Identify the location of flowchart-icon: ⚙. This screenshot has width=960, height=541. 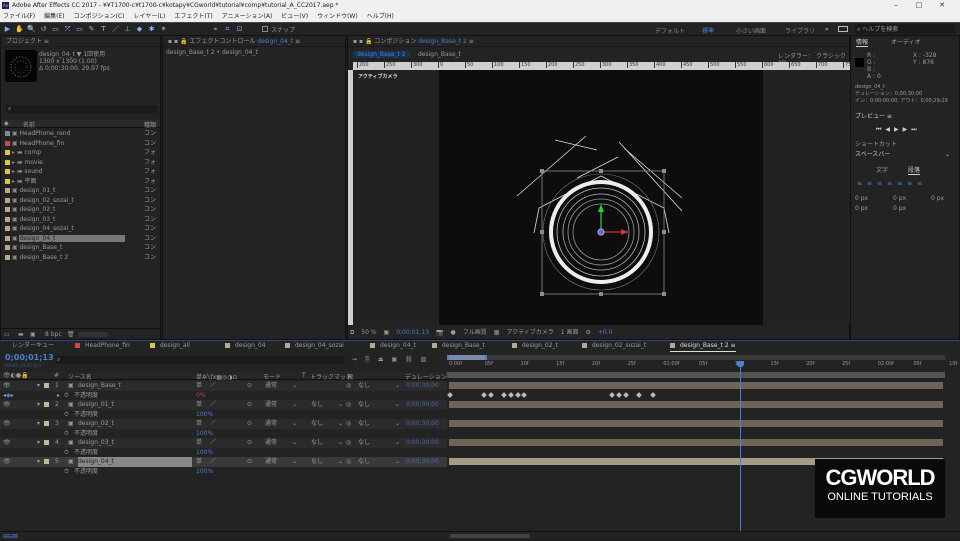
(588, 332).